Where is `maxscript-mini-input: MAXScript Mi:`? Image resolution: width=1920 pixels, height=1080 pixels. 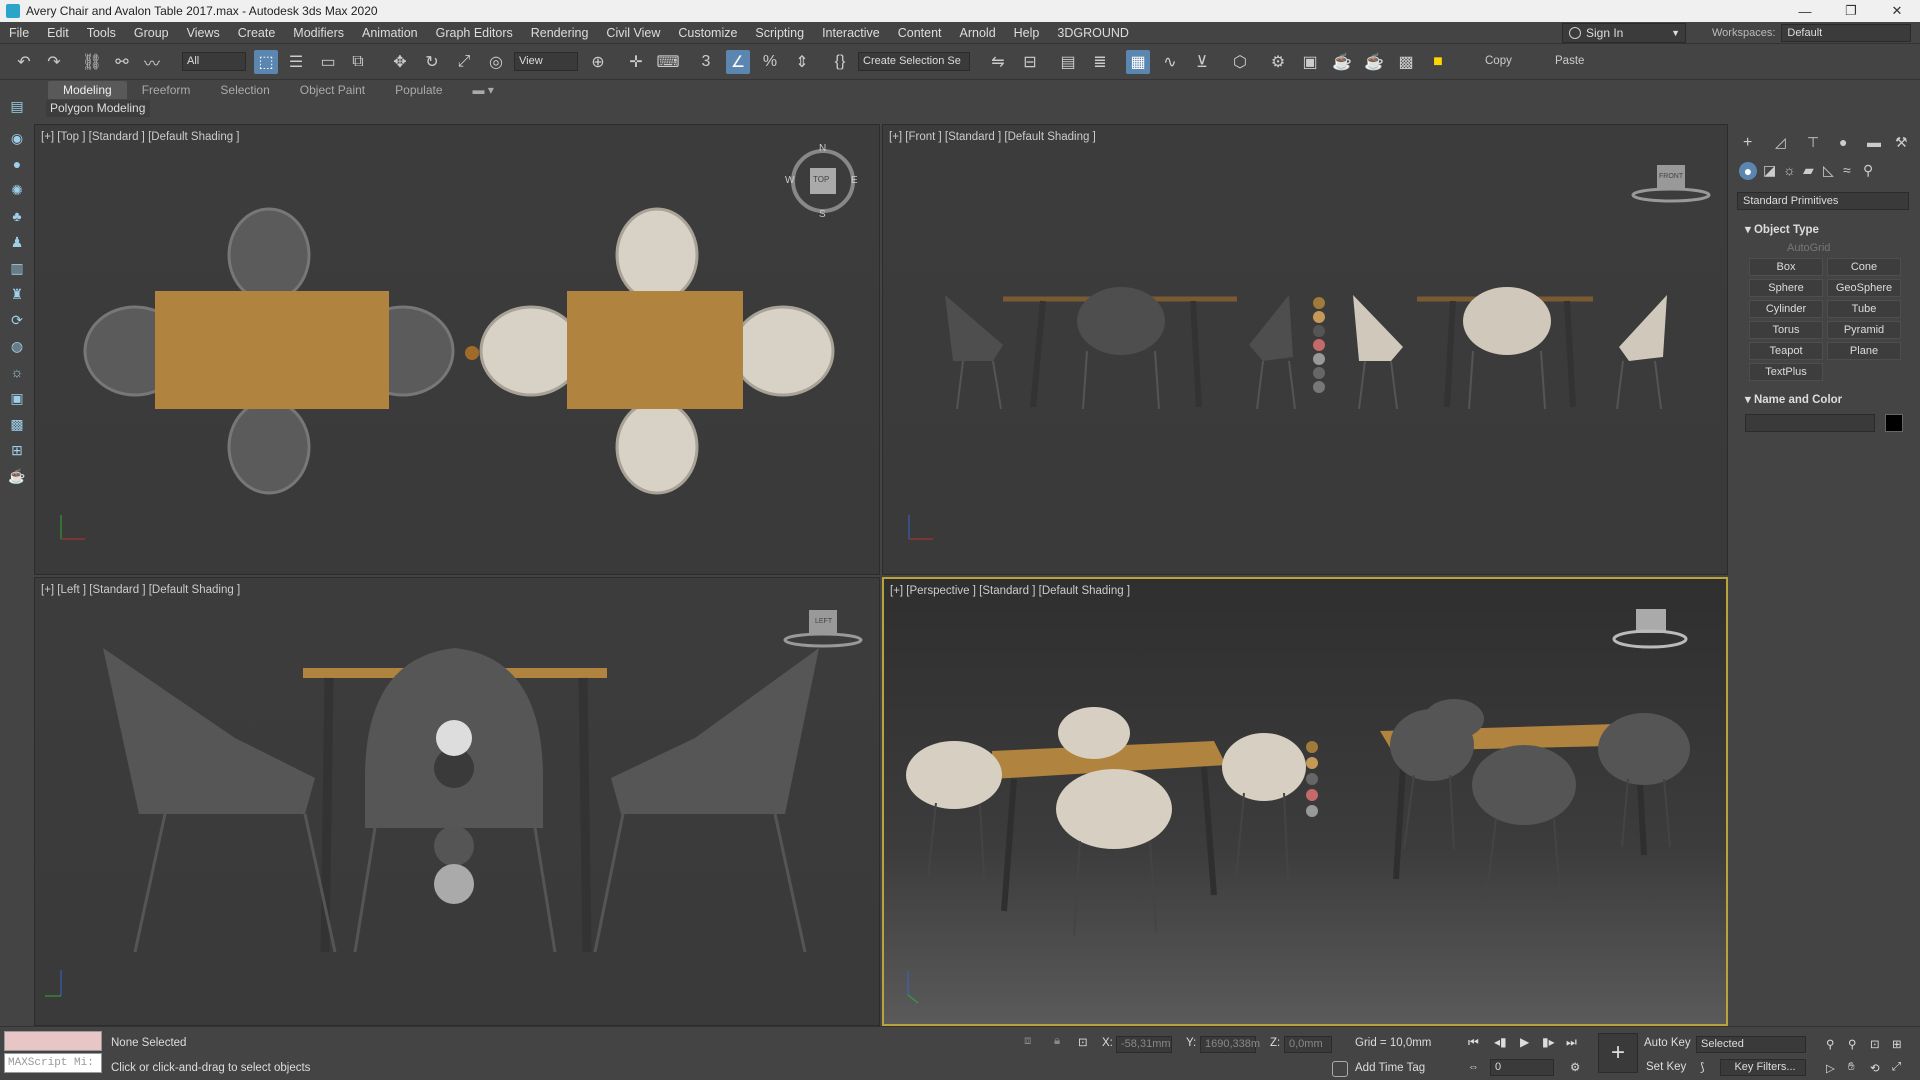 maxscript-mini-input: MAXScript Mi: is located at coordinates (53, 1063).